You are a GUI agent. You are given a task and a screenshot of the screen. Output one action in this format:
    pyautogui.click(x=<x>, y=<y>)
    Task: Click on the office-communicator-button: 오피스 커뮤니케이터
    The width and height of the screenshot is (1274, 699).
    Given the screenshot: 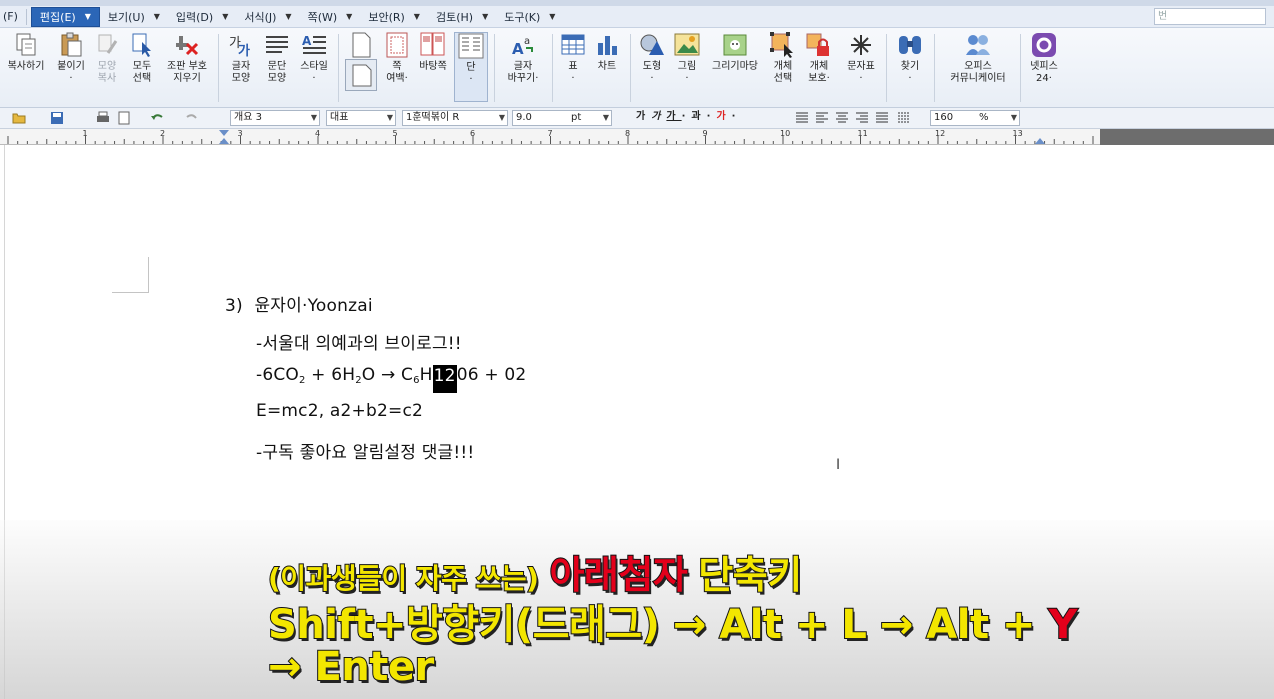 What is the action you would take?
    pyautogui.click(x=978, y=68)
    